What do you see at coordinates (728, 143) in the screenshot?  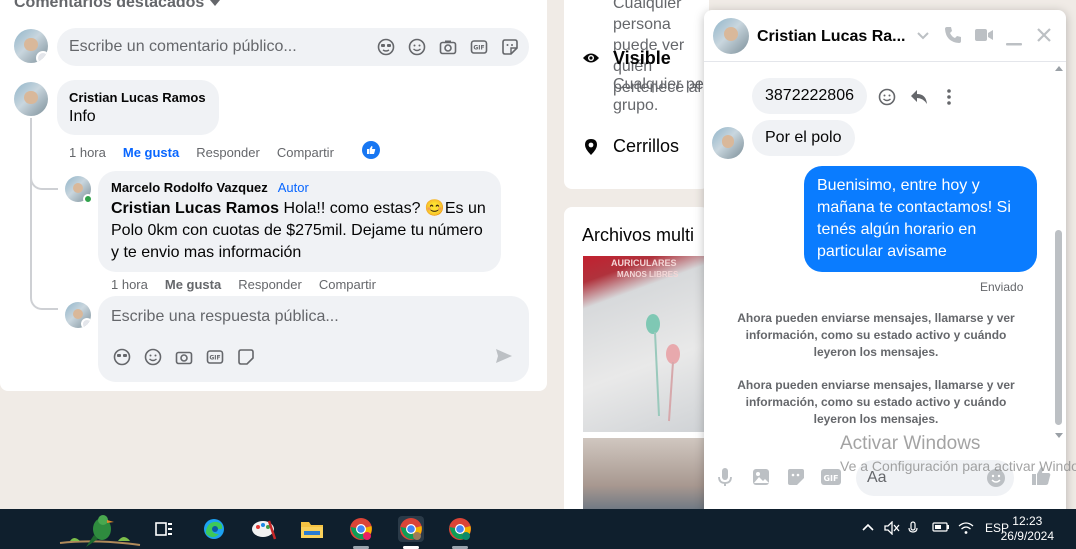 I see `contact-avatar-small` at bounding box center [728, 143].